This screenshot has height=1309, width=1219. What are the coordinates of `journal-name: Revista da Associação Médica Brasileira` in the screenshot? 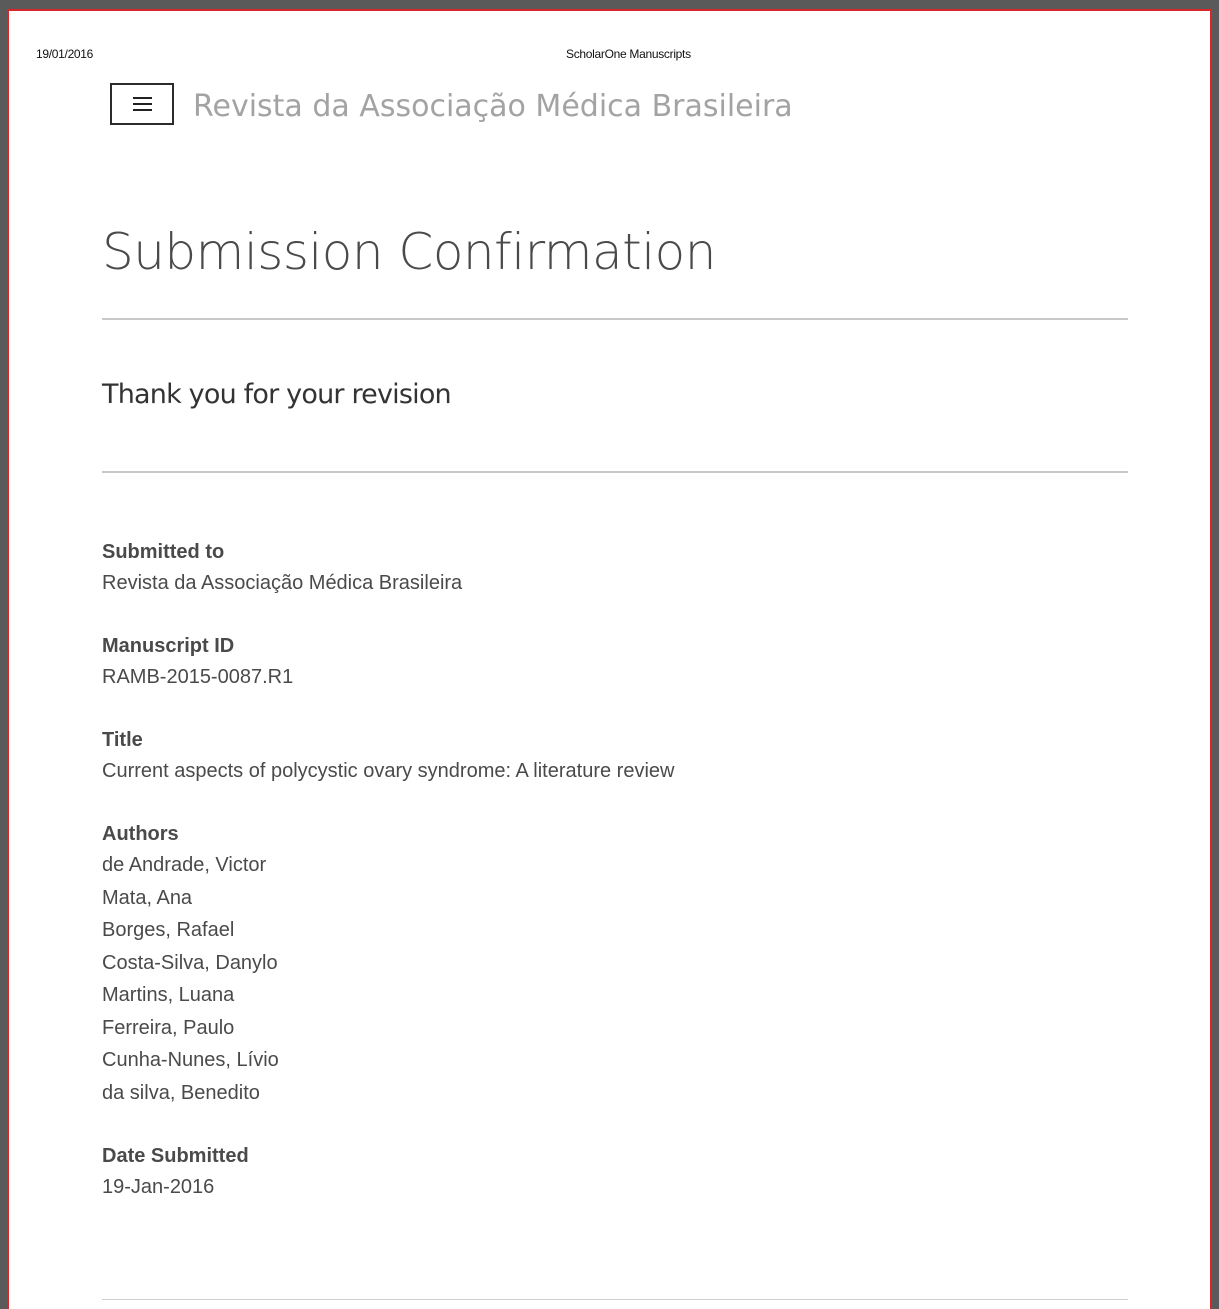 It's located at (493, 106).